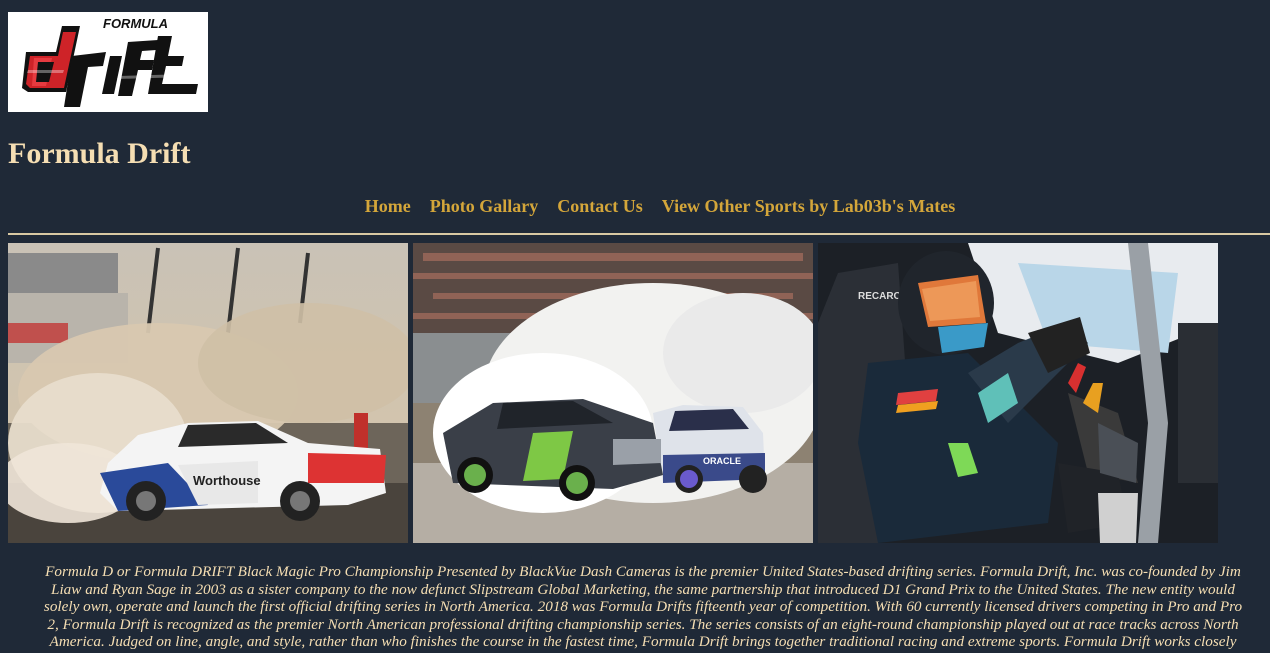  Describe the element at coordinates (484, 206) in the screenshot. I see `nav-link-photo-gallery: Photo Gallary` at that location.